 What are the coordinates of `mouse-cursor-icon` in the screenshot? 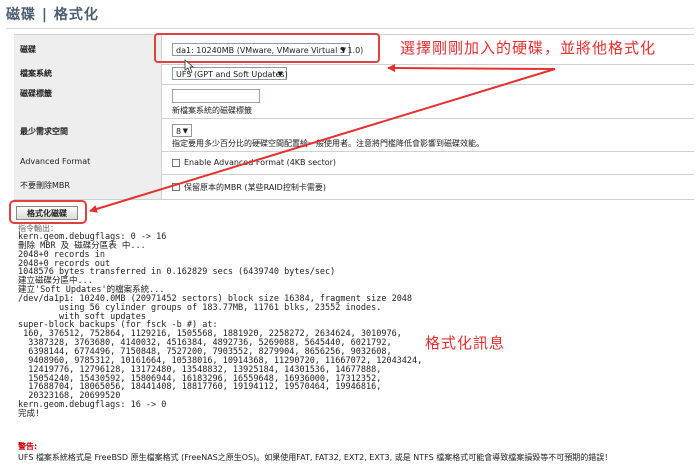 It's located at (189, 66).